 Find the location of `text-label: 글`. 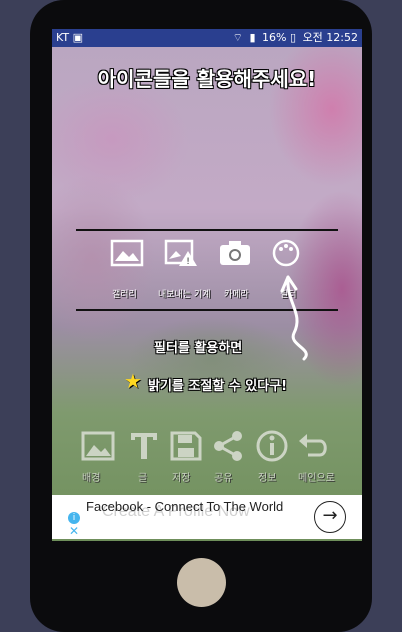

text-label: 글 is located at coordinates (143, 478).